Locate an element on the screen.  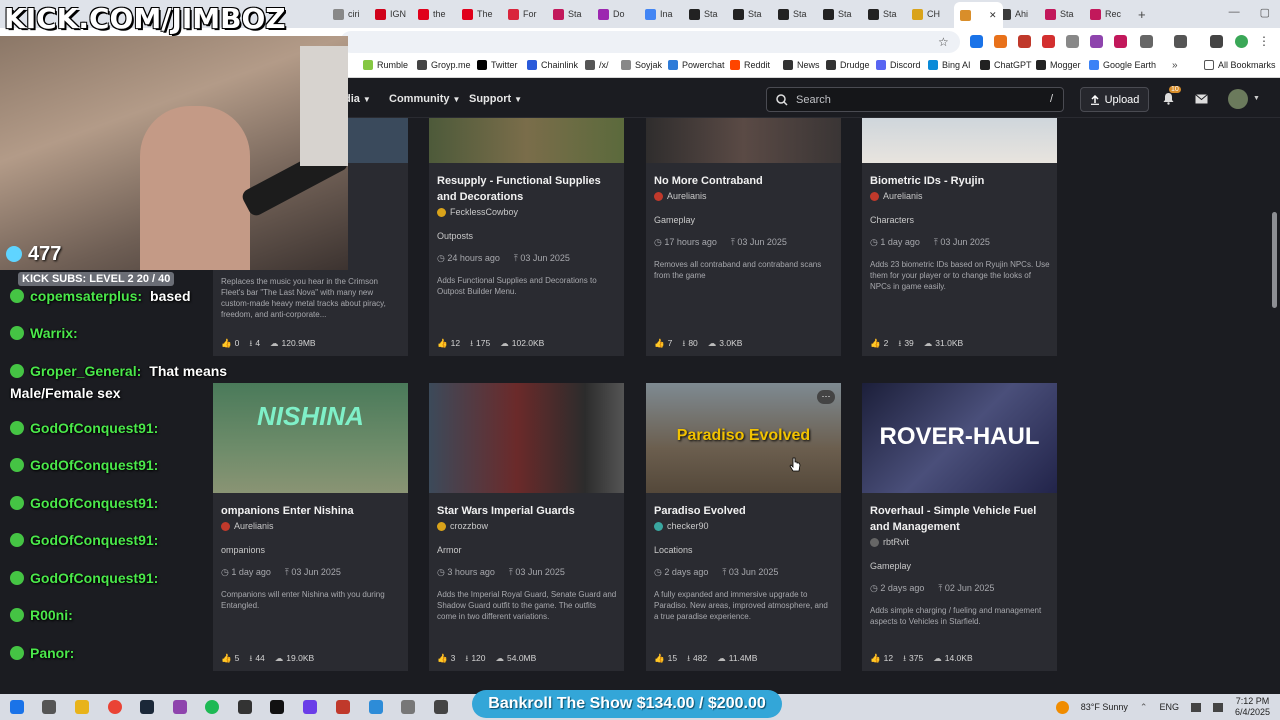
all-bookmarks-link: All Bookmarks is located at coordinates (1240, 65).